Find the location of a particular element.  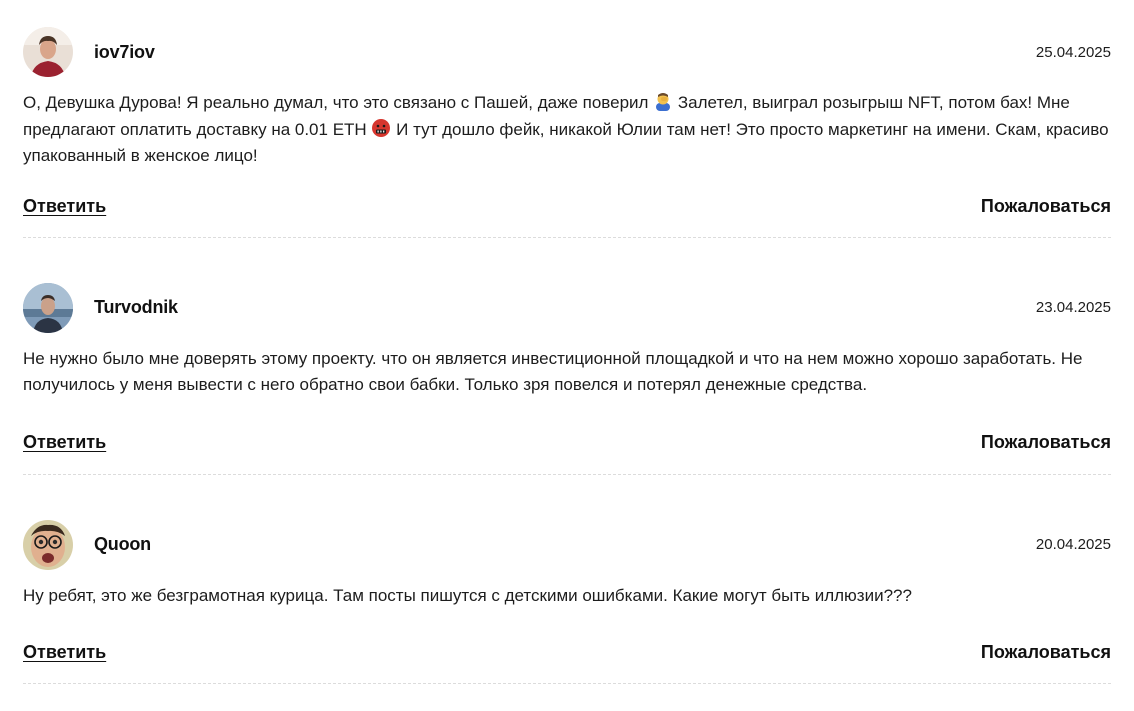

comment-author: Quoon is located at coordinates (122, 544).